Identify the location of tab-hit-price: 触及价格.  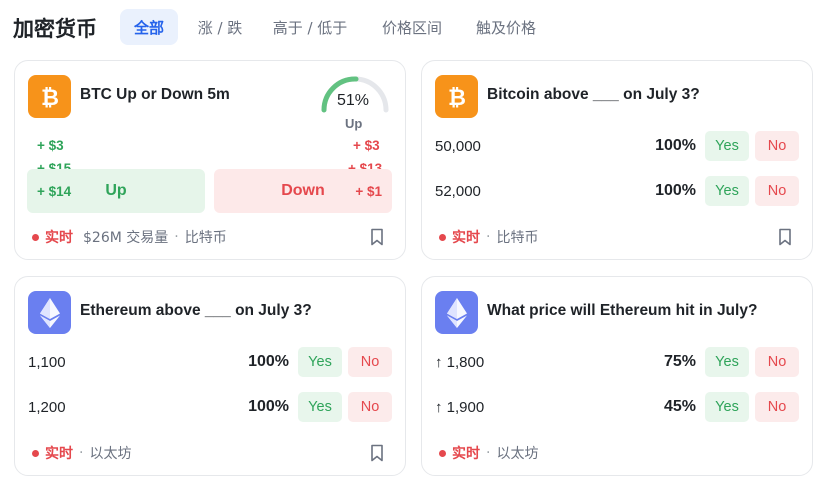
(506, 27).